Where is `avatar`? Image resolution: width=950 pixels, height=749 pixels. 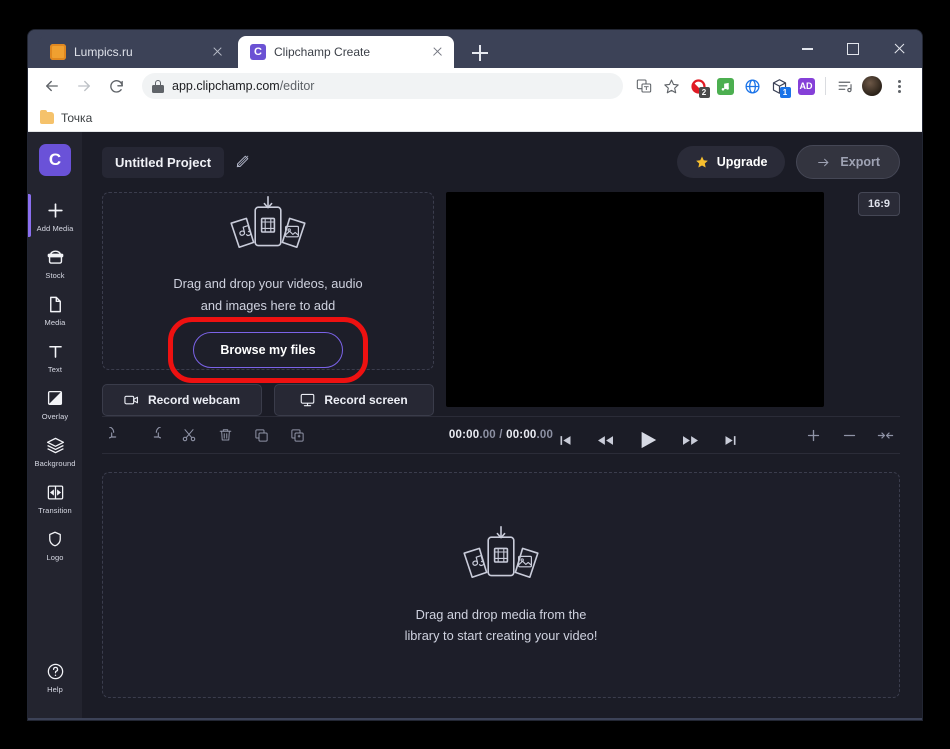
avatar is located at coordinates (872, 86).